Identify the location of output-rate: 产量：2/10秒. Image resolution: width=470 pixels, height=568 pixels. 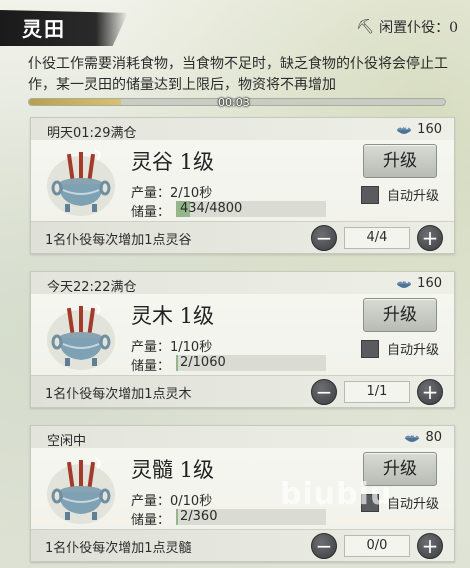
(172, 193).